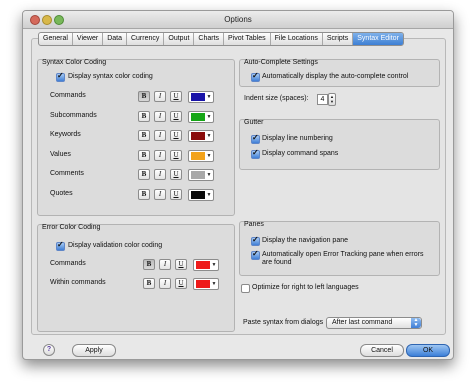  Describe the element at coordinates (378, 39) in the screenshot. I see `tab-syntax-editor: Syntax Editor` at that location.